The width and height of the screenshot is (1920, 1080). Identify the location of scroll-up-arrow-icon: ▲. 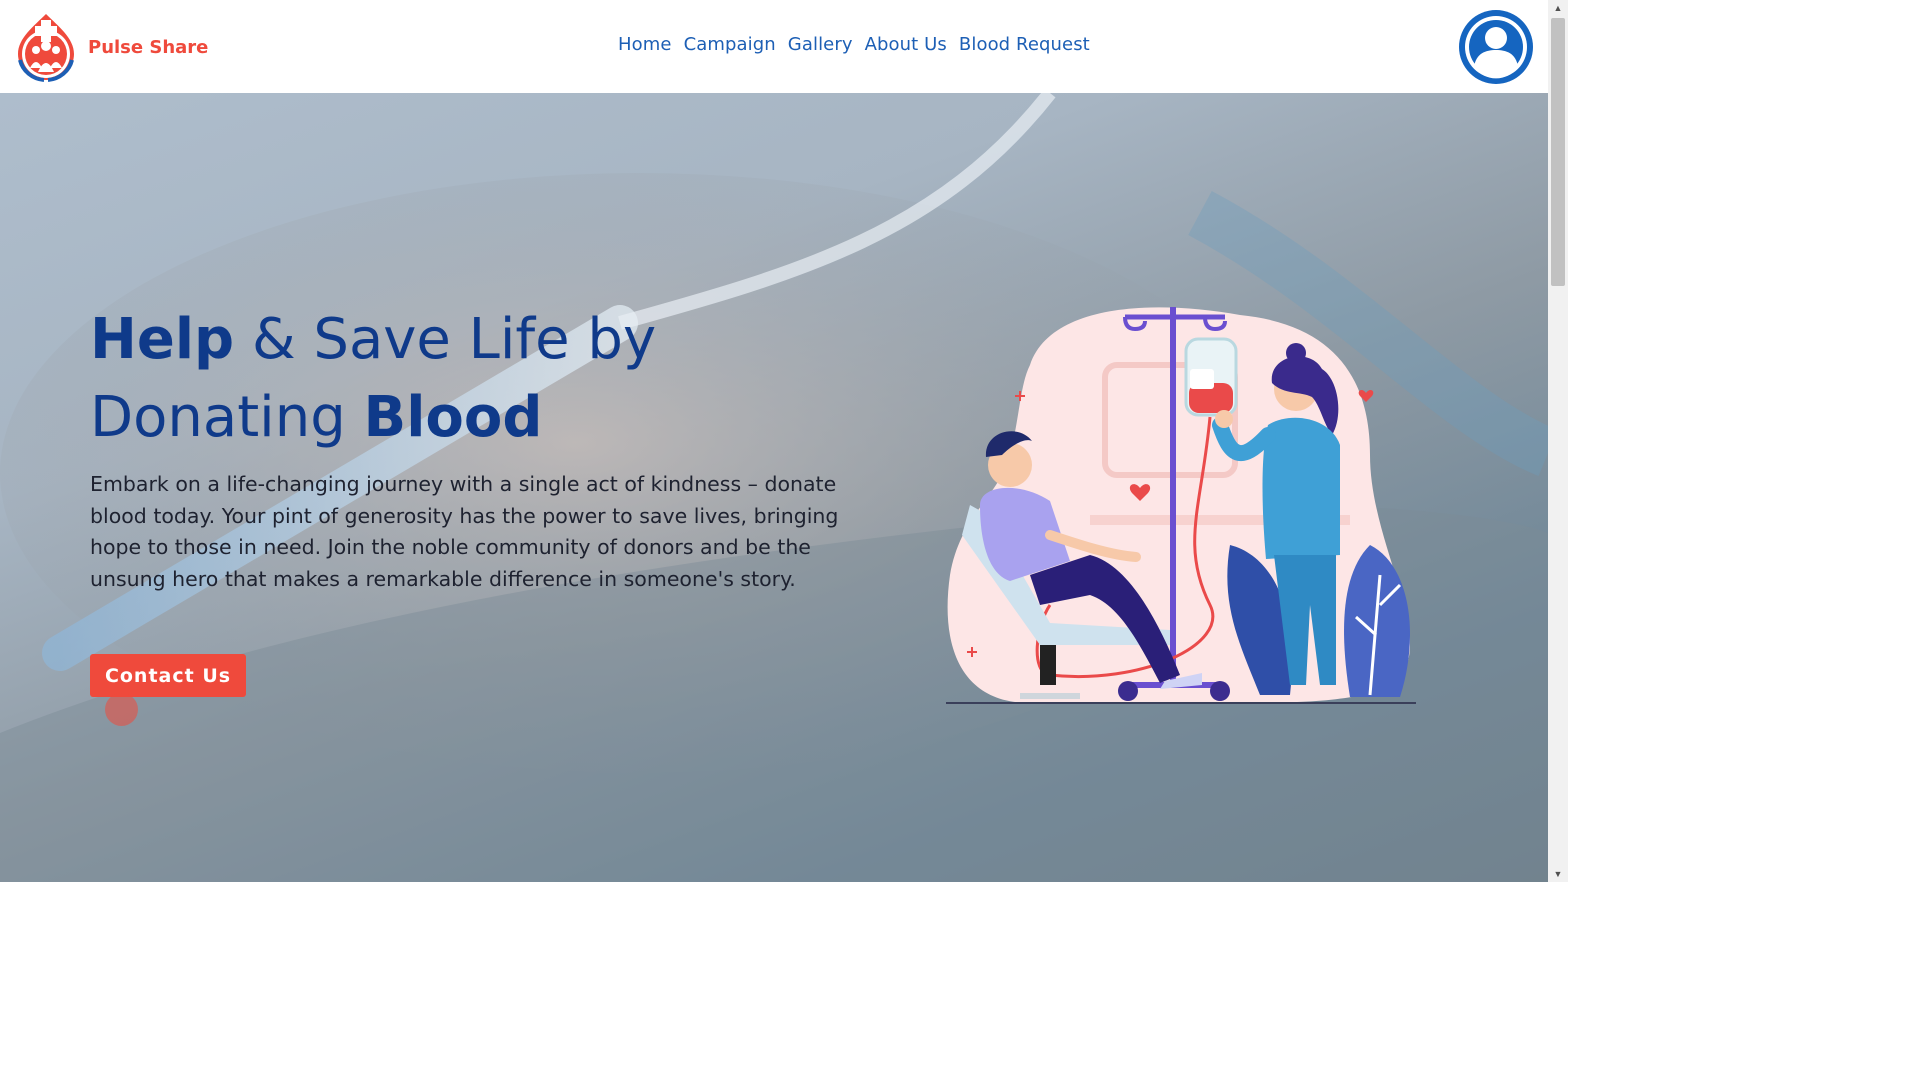
(1558, 8).